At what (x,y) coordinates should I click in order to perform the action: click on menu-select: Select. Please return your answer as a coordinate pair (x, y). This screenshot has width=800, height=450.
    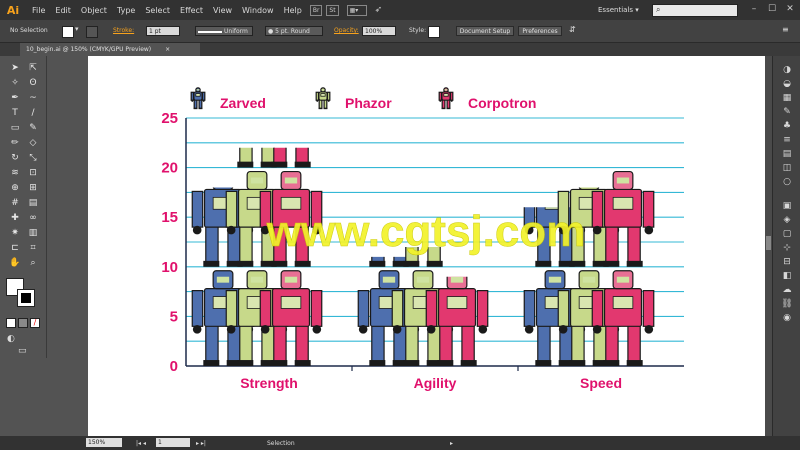
    Looking at the image, I should click on (157, 10).